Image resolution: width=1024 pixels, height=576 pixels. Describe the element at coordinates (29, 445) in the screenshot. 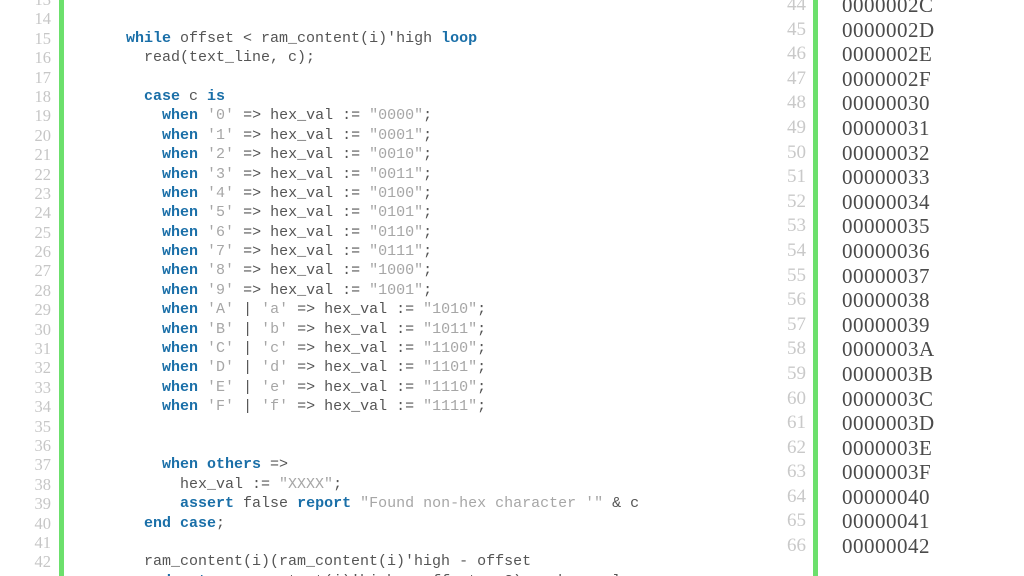

I see `code-line-number: 36` at that location.